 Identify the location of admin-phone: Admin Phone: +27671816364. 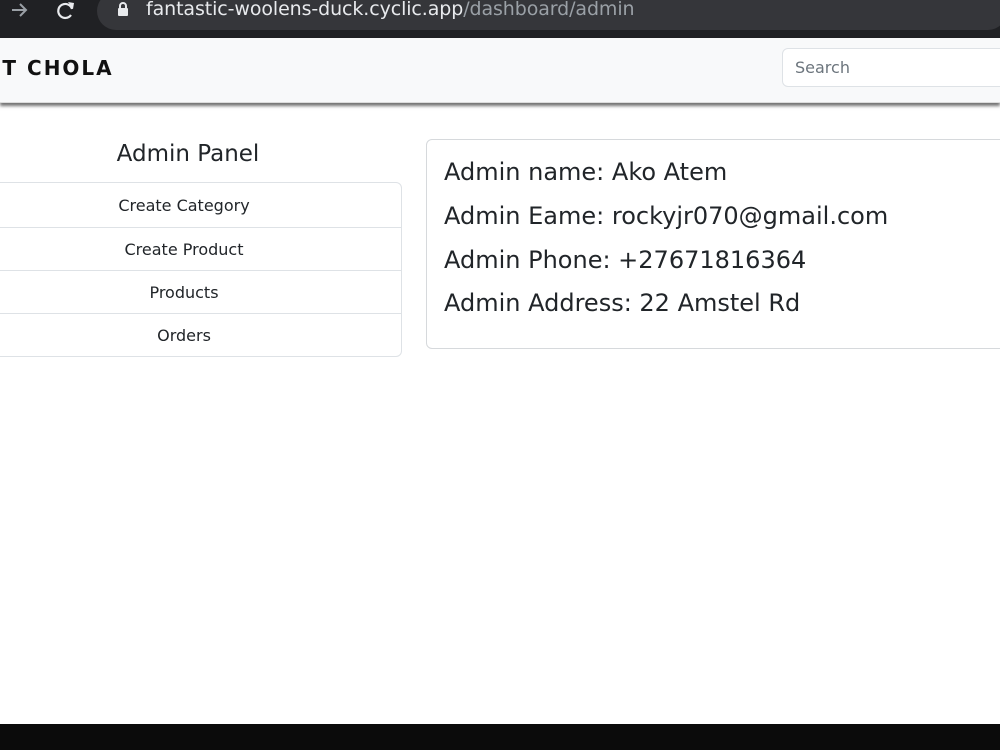
(625, 260).